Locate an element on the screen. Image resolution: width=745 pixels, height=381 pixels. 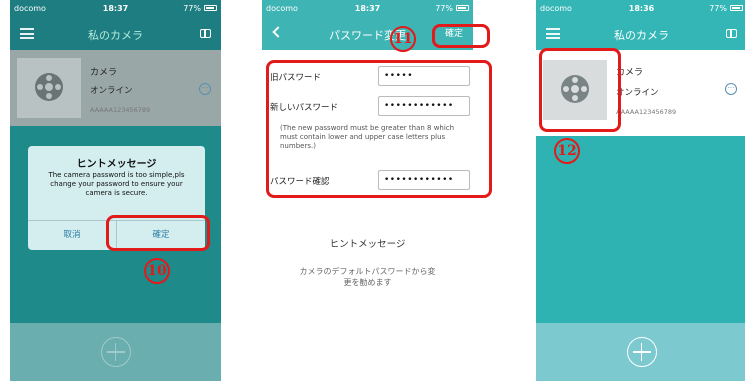
highlight-password-form is located at coordinates (379, 129).